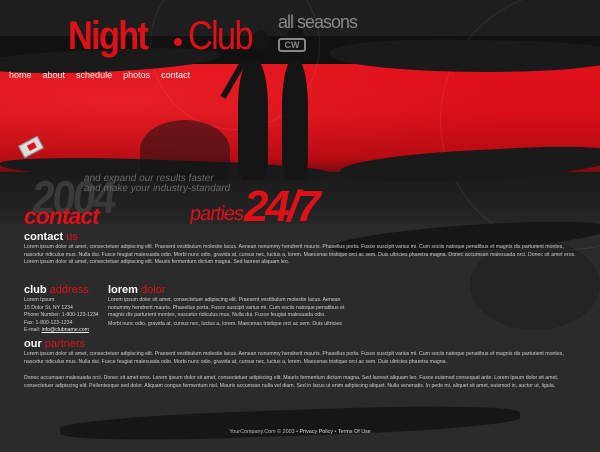  What do you see at coordinates (69, 290) in the screenshot?
I see `club-address-heading-red: address` at bounding box center [69, 290].